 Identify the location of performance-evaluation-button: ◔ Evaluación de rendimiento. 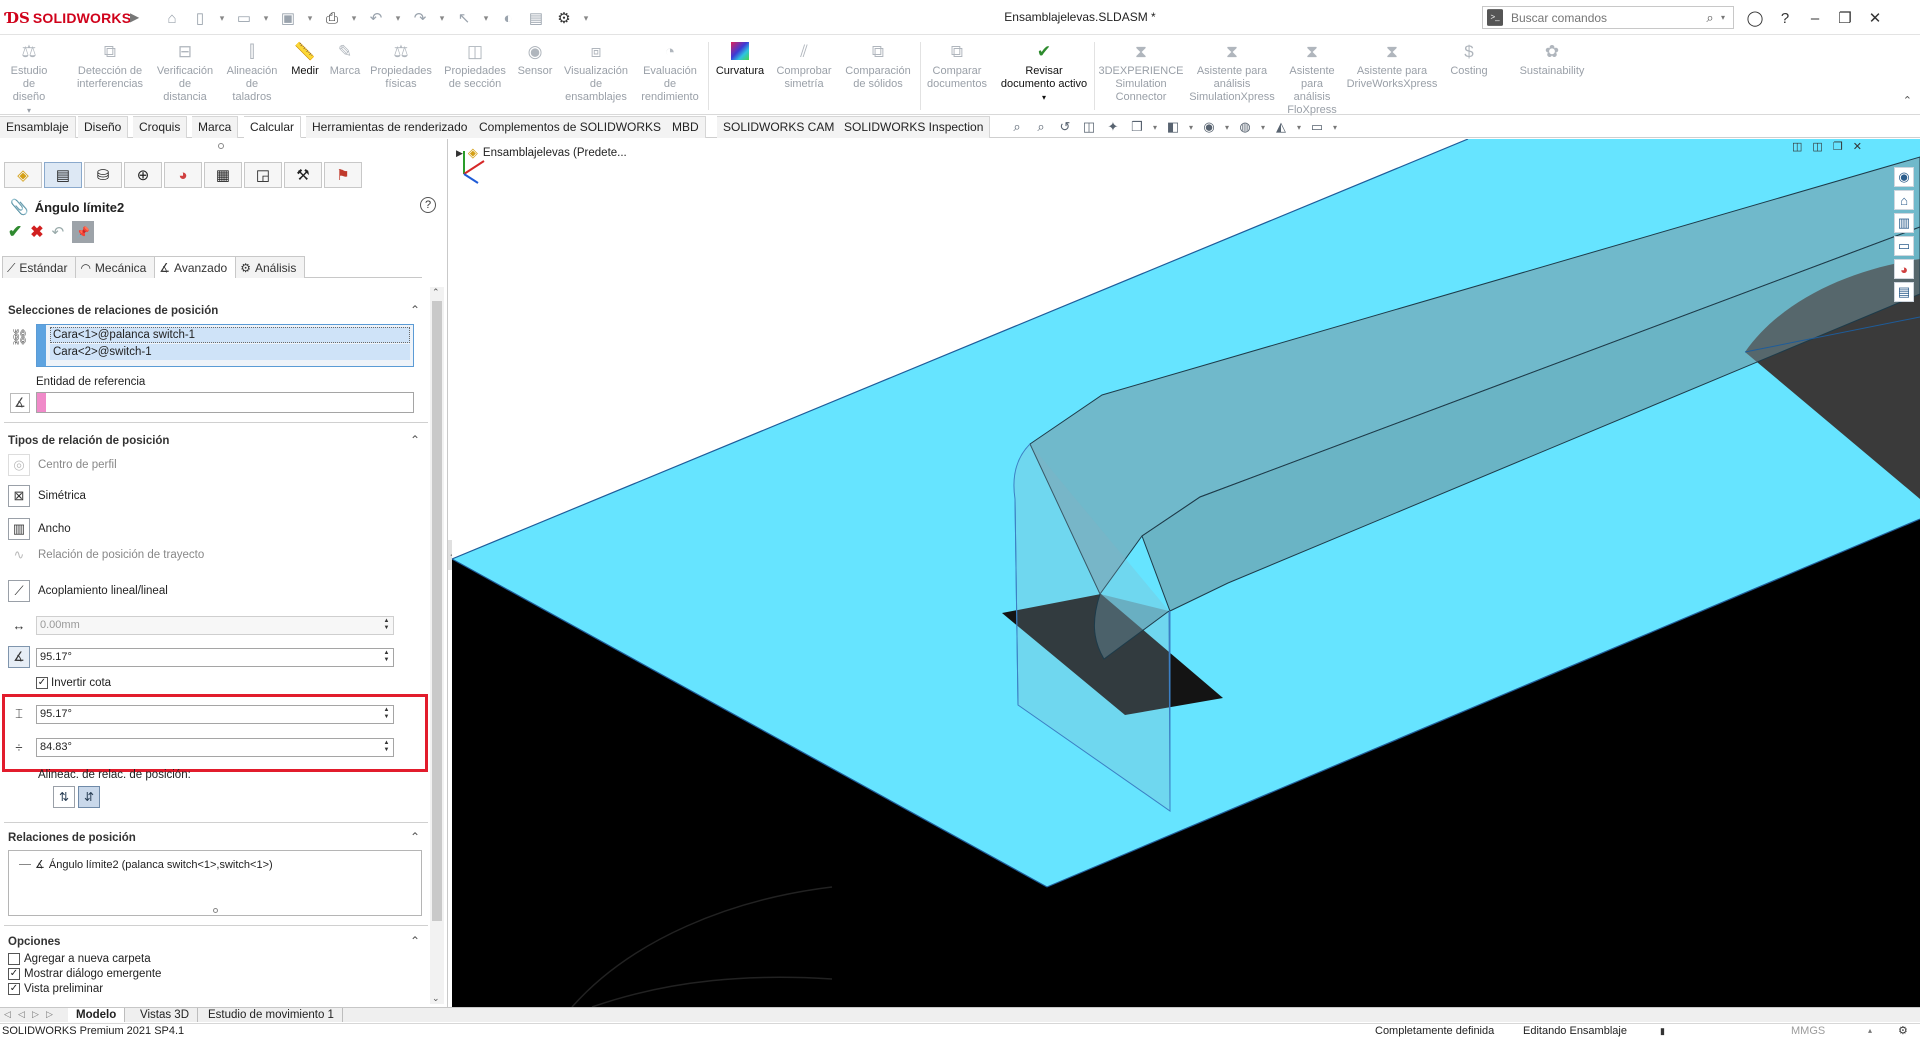
(670, 72).